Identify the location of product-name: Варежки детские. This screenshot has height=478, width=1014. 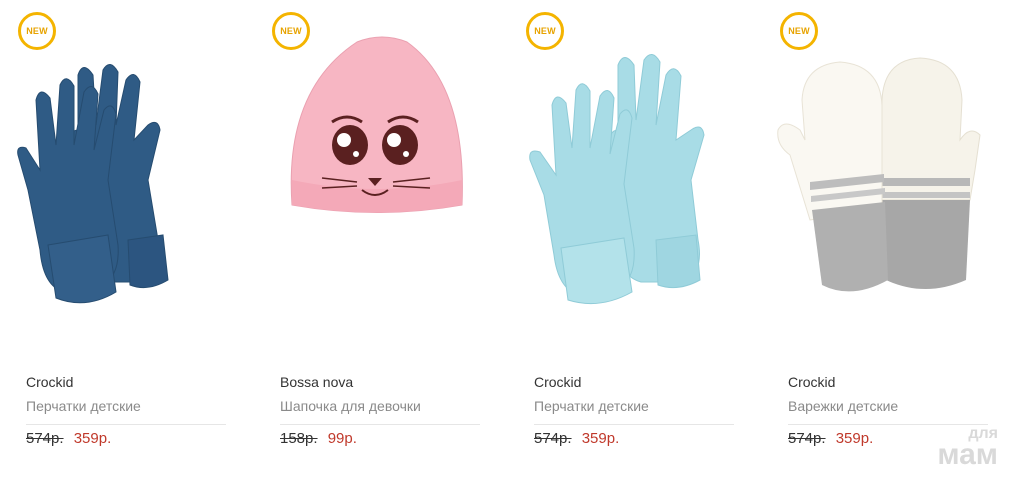
(843, 406).